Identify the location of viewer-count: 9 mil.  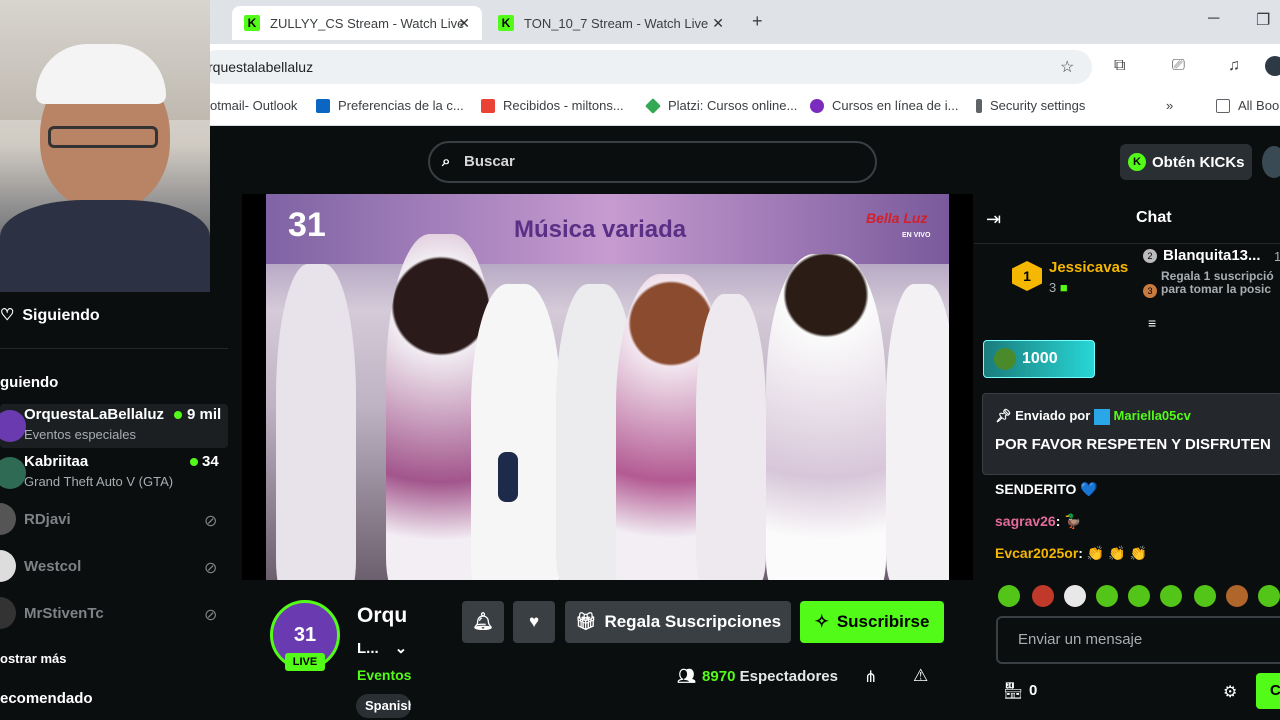
(204, 414).